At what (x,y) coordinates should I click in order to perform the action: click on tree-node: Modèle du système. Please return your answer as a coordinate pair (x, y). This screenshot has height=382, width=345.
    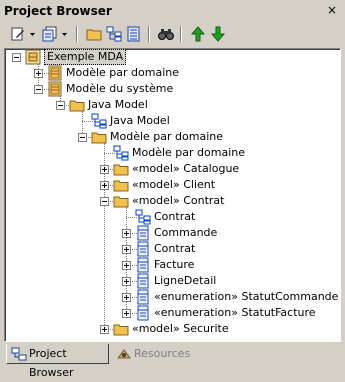
    Looking at the image, I should click on (172, 89).